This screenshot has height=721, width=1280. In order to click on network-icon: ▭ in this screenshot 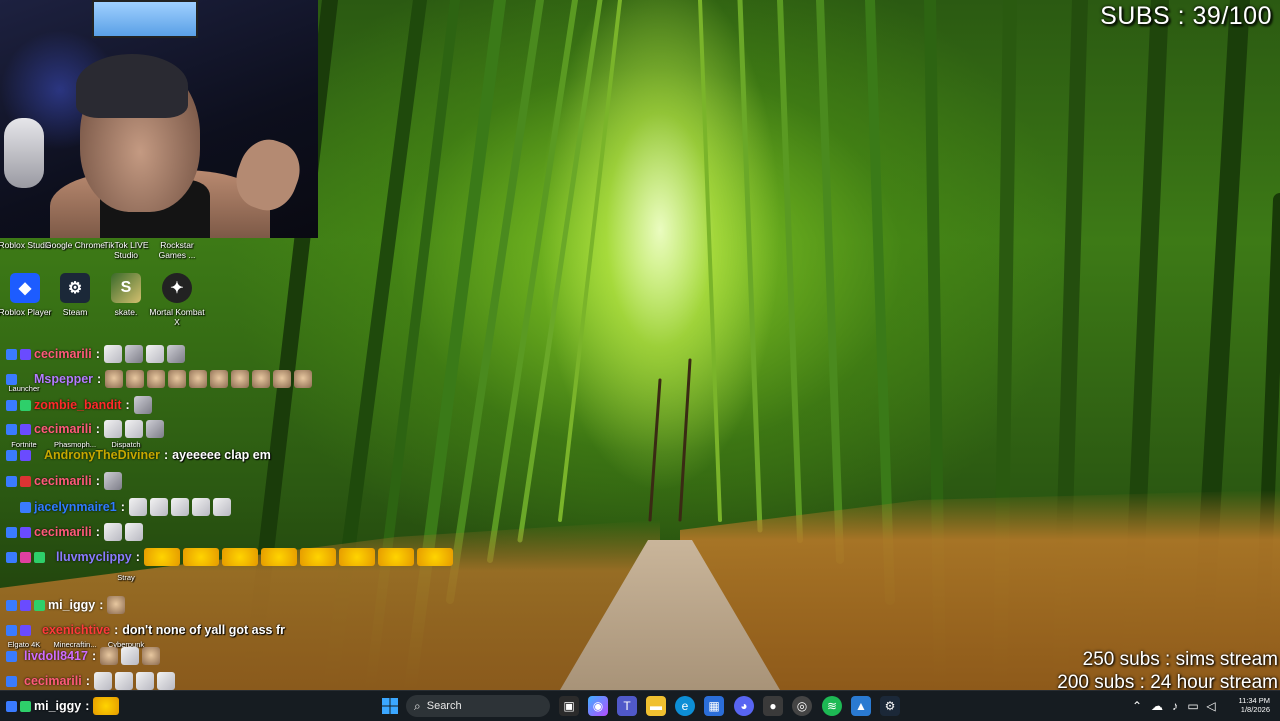, I will do `click(1193, 706)`.